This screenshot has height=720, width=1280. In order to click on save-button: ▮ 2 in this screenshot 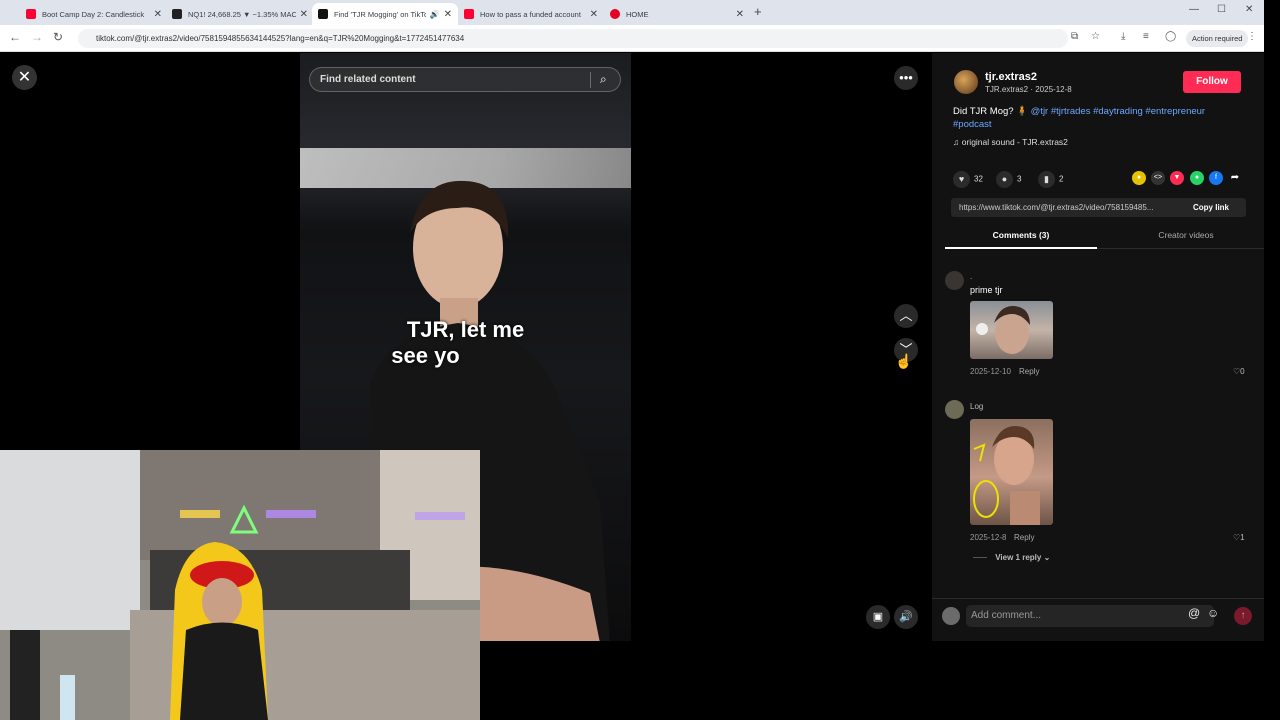, I will do `click(1050, 179)`.